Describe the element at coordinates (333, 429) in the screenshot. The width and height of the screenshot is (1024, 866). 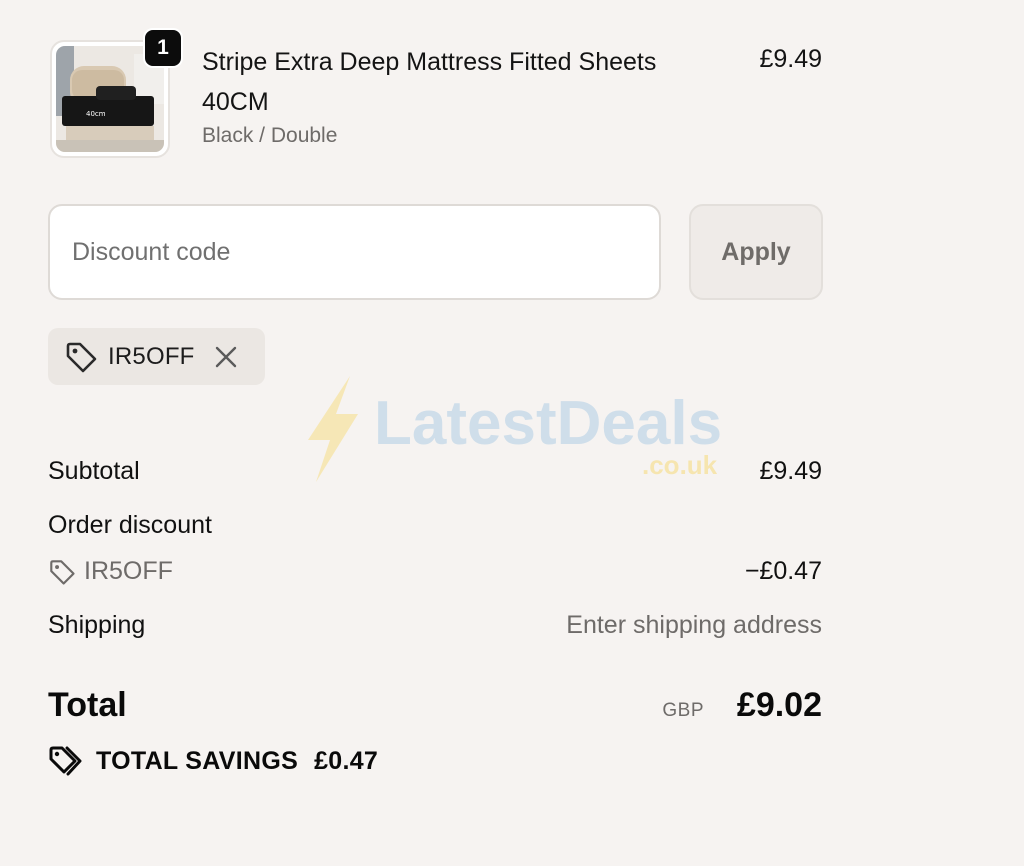
I see `lightning-bolt-icon` at that location.